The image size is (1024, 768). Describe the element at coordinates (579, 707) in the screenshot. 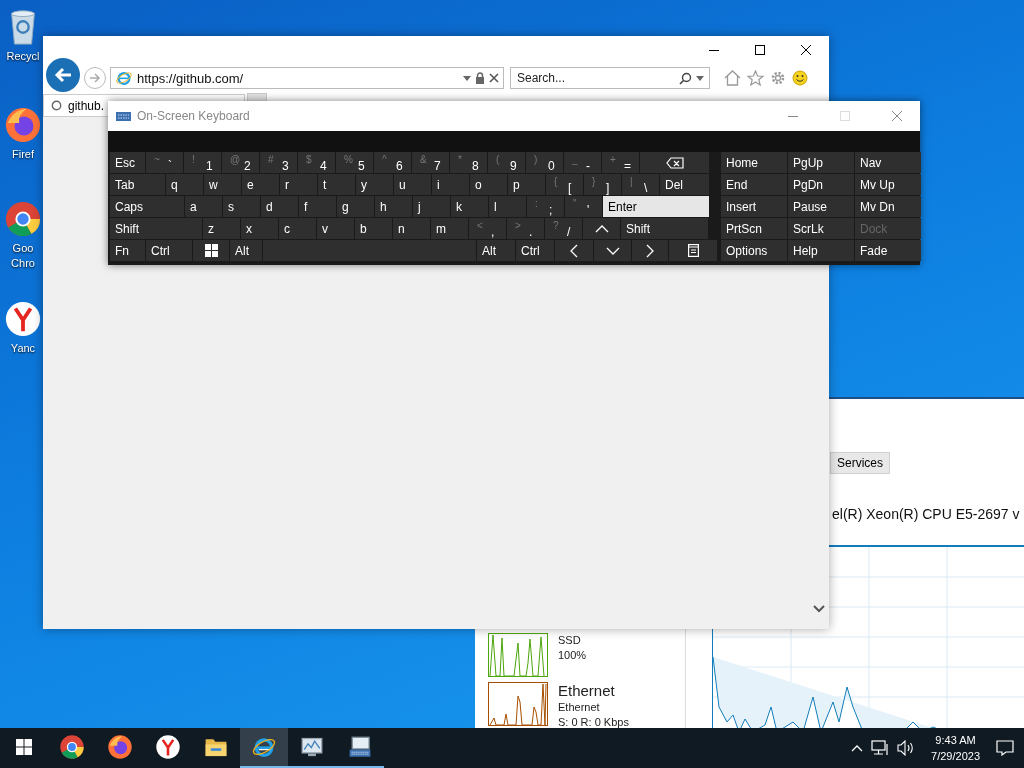

I see `device-type: Ethernet` at that location.